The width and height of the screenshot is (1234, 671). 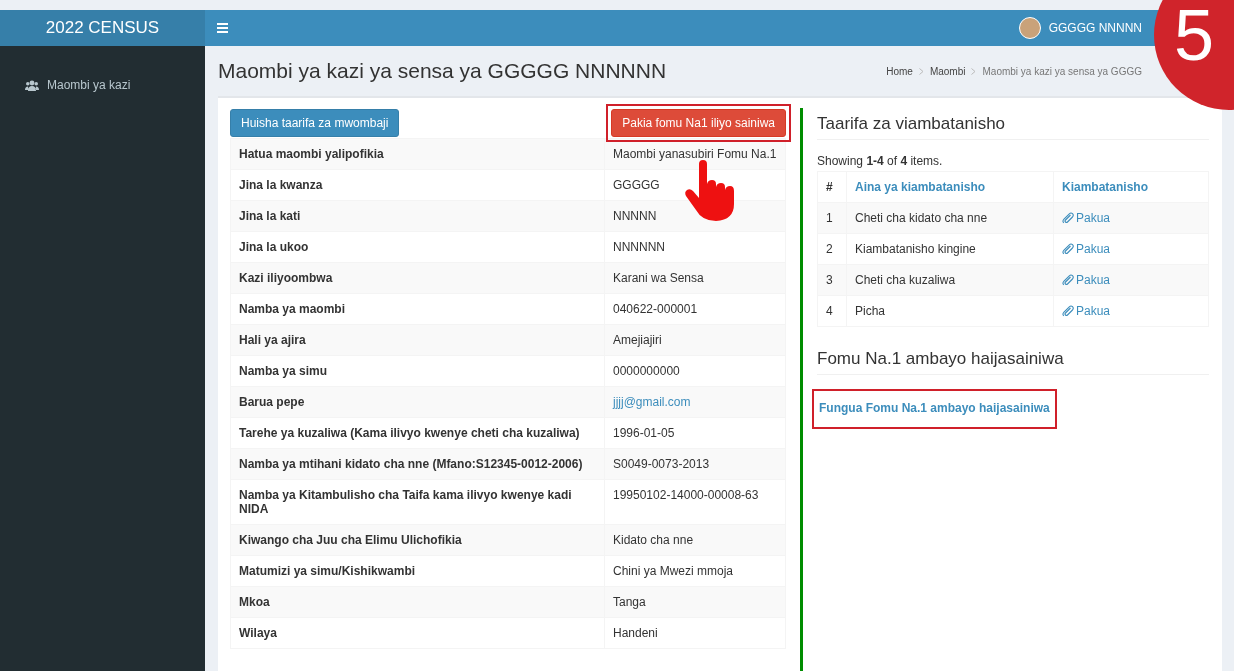 I want to click on field-value: NNNNNN, so click(x=639, y=247).